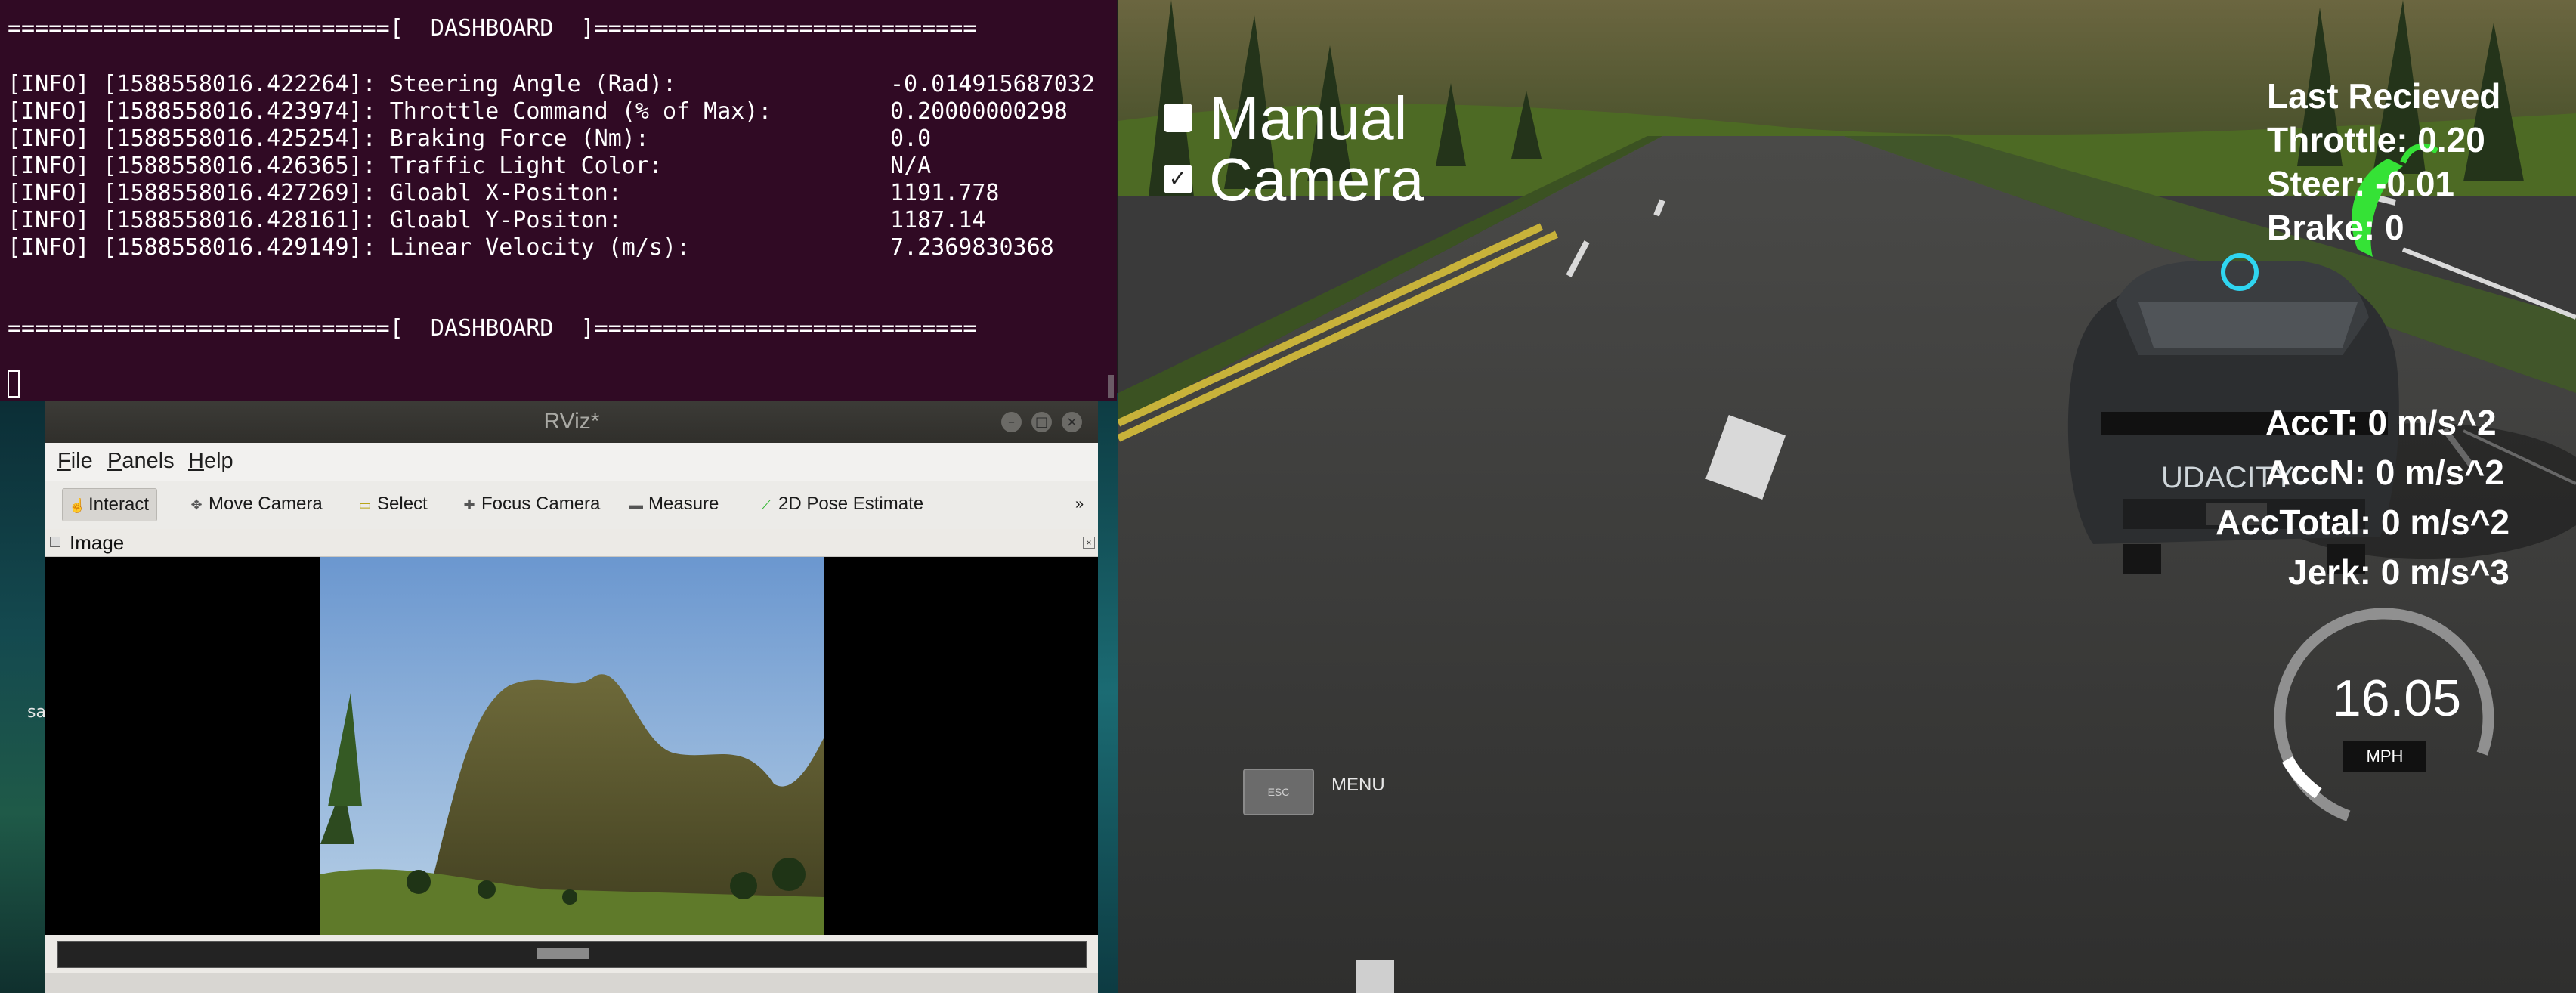 The width and height of the screenshot is (2576, 993). Describe the element at coordinates (2384, 96) in the screenshot. I see `hud-last-received: Last Recieved` at that location.